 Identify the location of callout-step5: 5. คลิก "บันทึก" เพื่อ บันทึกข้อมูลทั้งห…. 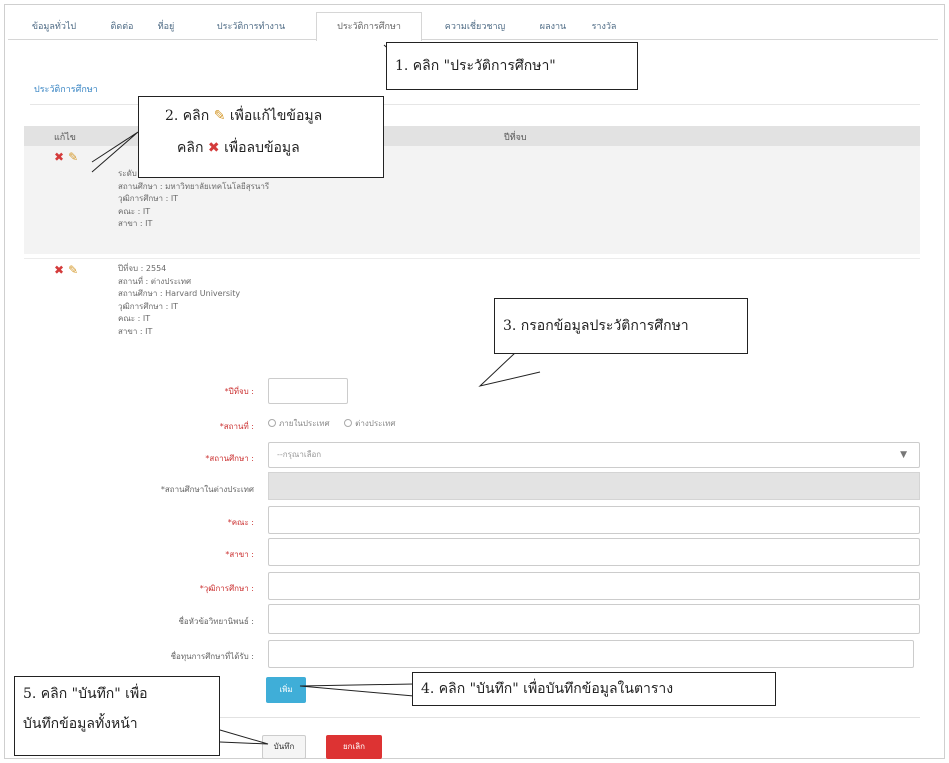
(117, 716).